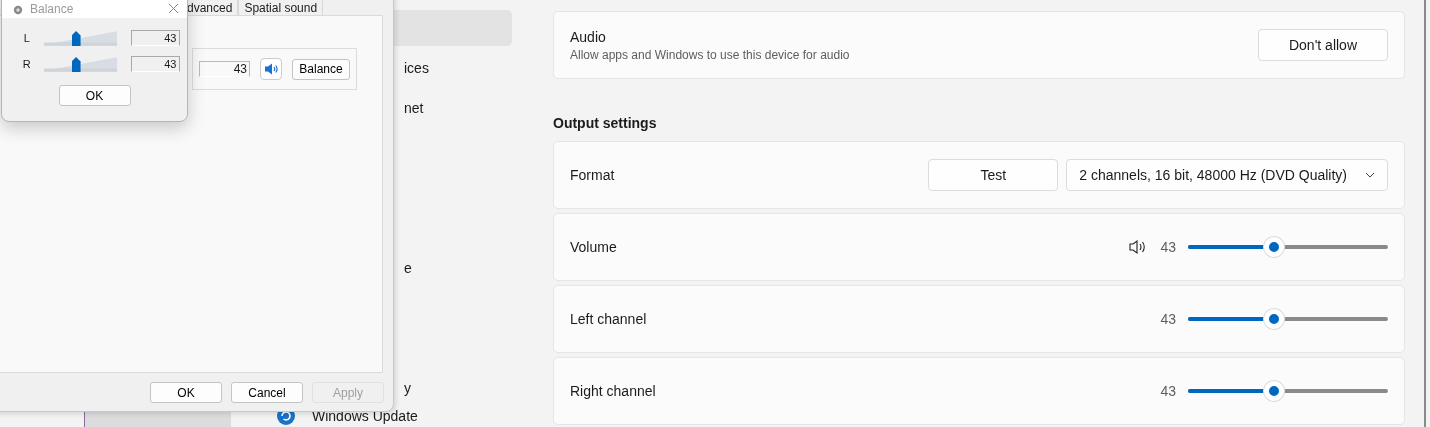  Describe the element at coordinates (588, 36) in the screenshot. I see `setting-title: Audio` at that location.